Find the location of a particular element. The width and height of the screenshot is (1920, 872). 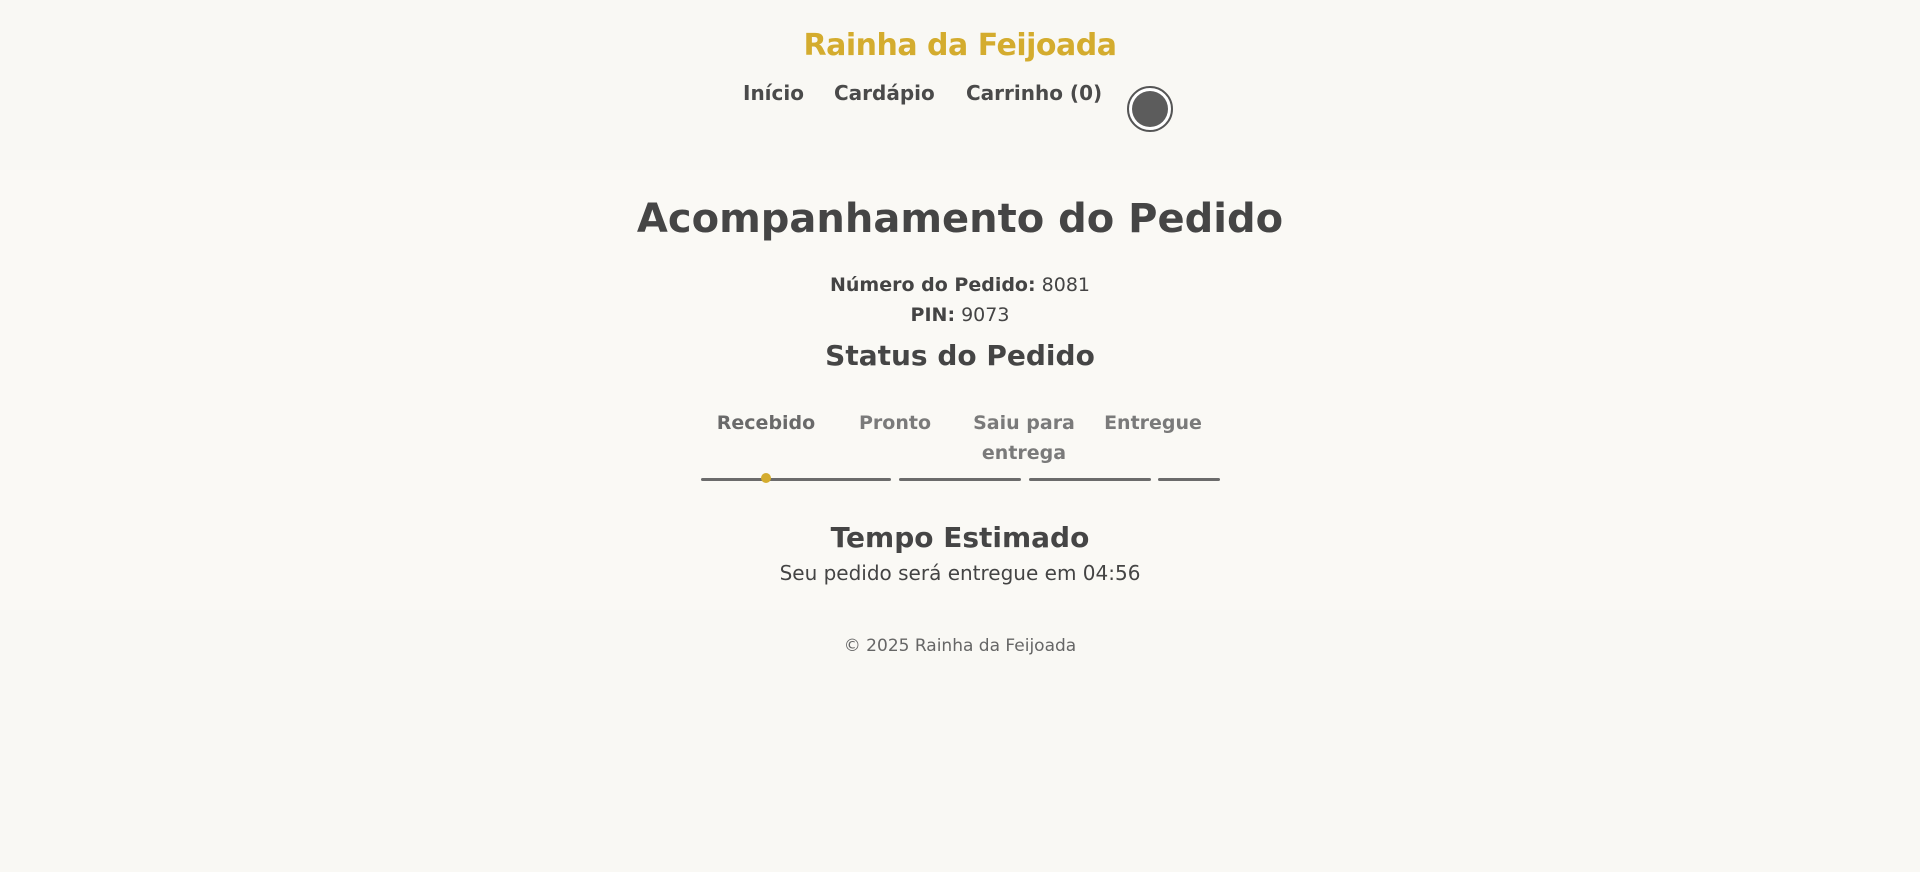

order-number-line: Número do Pedido: 8081 is located at coordinates (960, 285).